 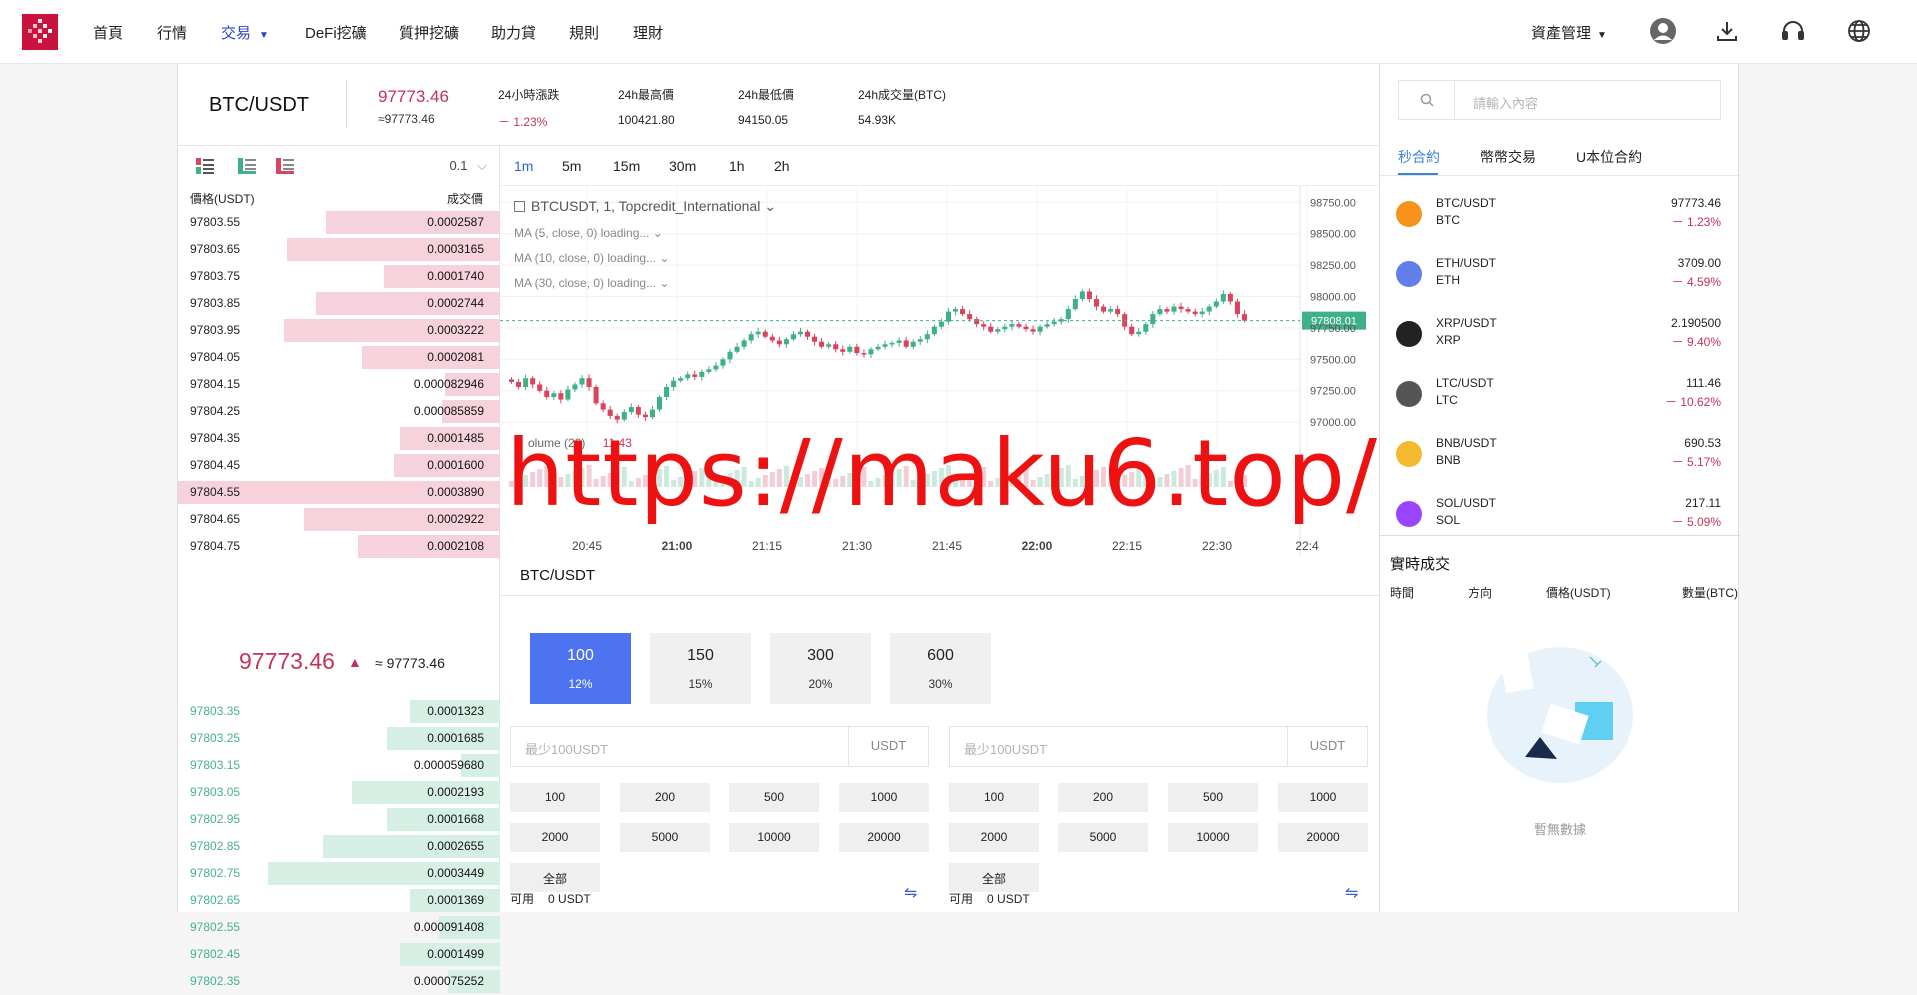 What do you see at coordinates (40, 32) in the screenshot?
I see `logo` at bounding box center [40, 32].